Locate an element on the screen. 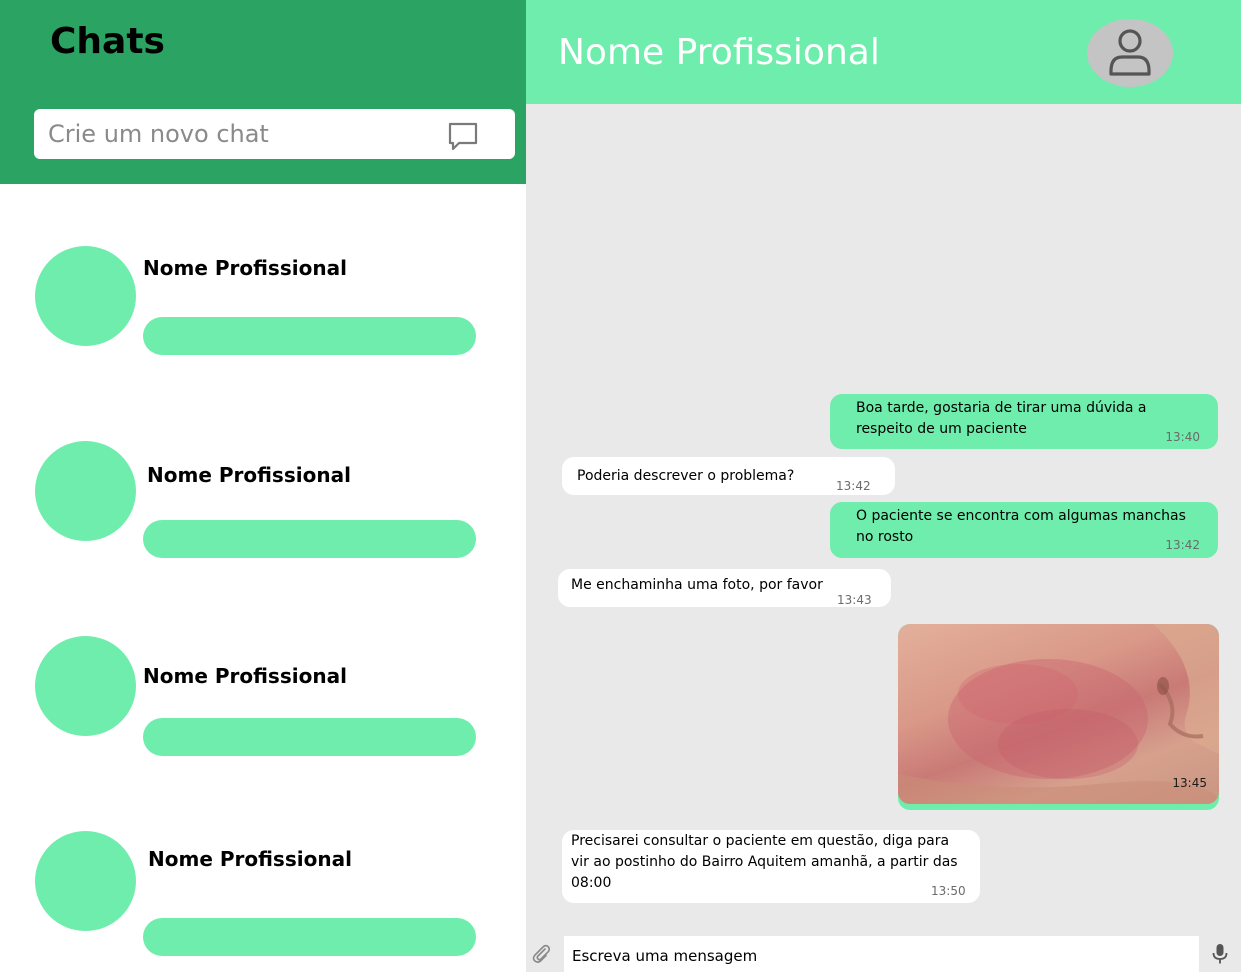 This screenshot has height=972, width=1241. message-input is located at coordinates (881, 954).